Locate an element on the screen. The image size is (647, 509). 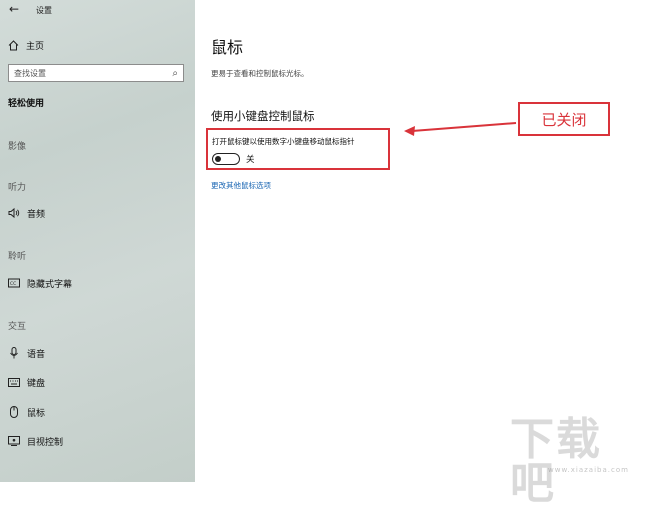
sidebar-item-closed-captions: CC 隐藏式字幕 is located at coordinates (40, 283).